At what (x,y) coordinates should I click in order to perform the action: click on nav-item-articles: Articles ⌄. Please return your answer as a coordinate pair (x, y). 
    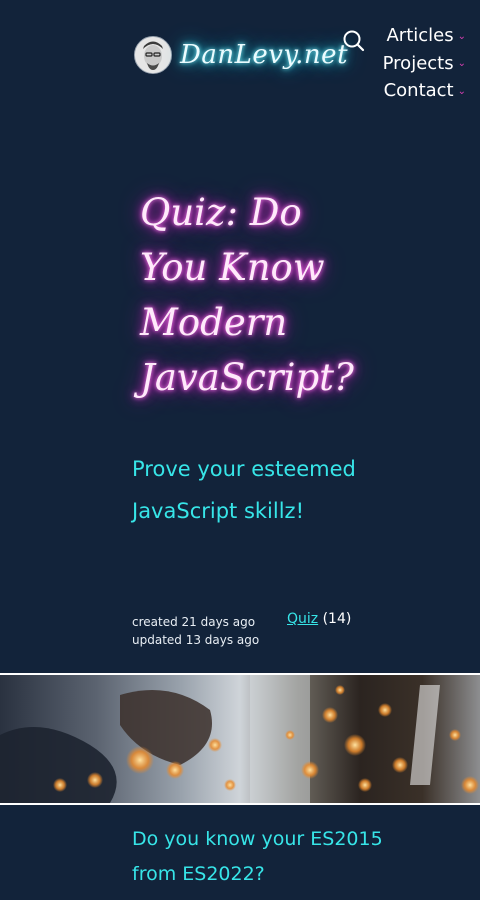
    Looking at the image, I should click on (424, 36).